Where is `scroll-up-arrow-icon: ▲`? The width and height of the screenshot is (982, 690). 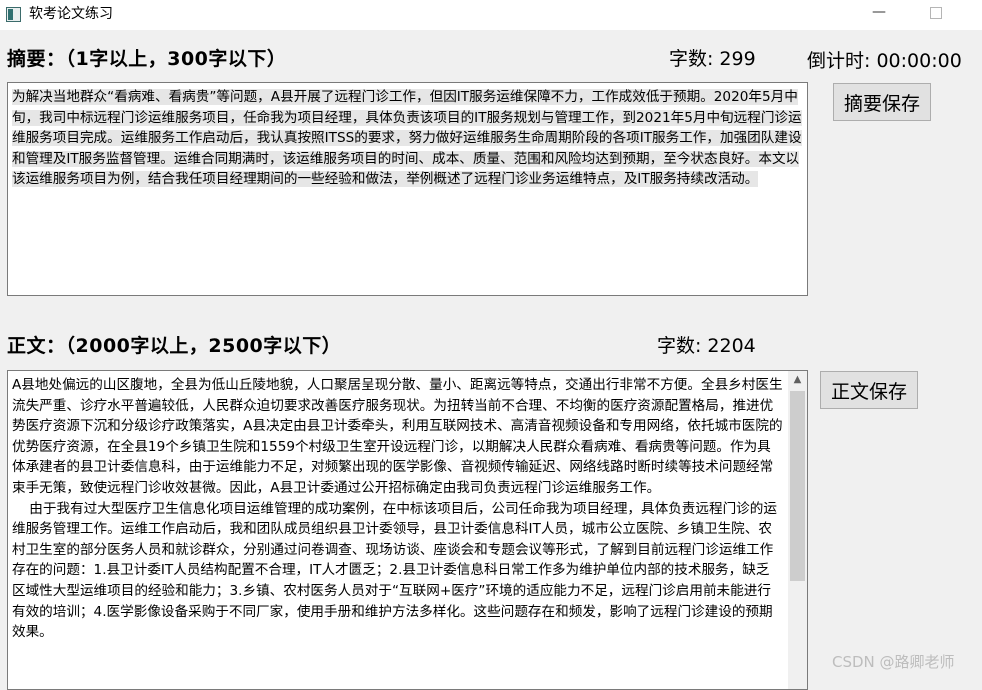 scroll-up-arrow-icon: ▲ is located at coordinates (797, 380).